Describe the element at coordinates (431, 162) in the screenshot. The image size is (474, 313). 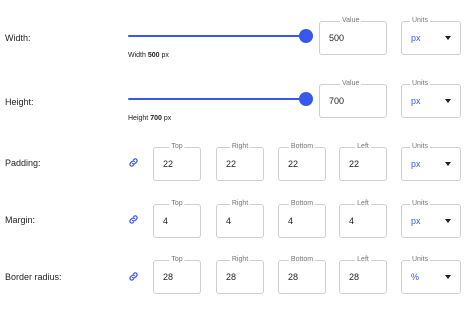
I see `padding-units-select: Units px` at that location.